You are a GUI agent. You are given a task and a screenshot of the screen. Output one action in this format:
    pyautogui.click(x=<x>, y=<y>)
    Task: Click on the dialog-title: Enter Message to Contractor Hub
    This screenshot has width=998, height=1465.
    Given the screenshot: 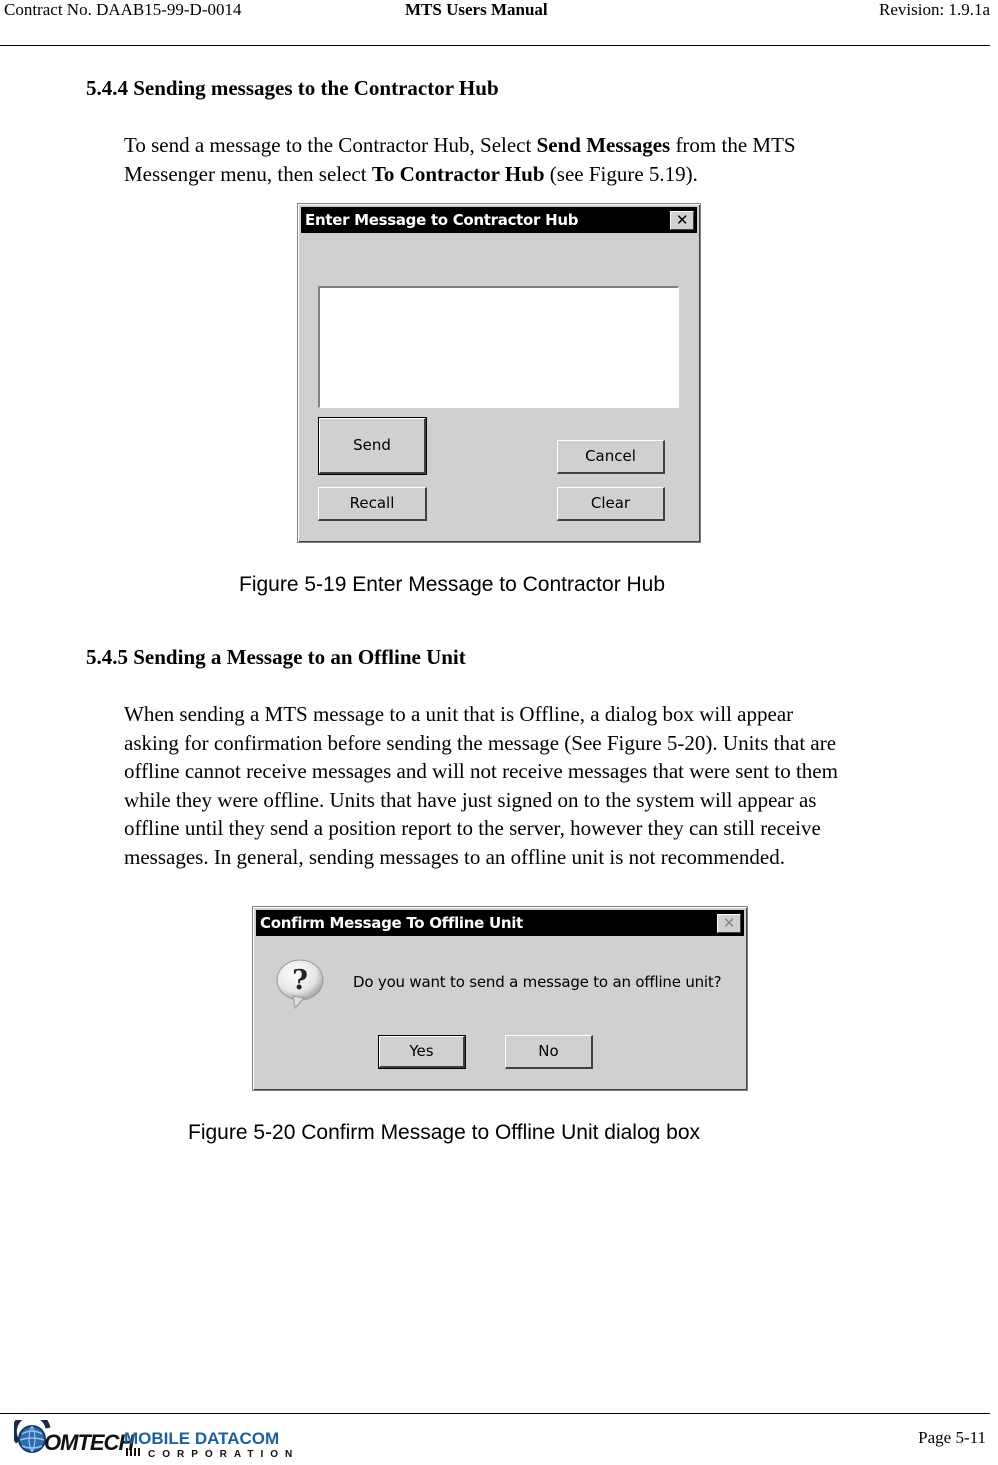 What is the action you would take?
    pyautogui.click(x=442, y=220)
    